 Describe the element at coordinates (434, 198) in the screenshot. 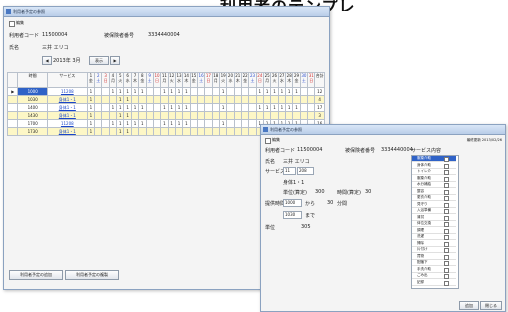

I see `contents-item: 更衣介助` at that location.